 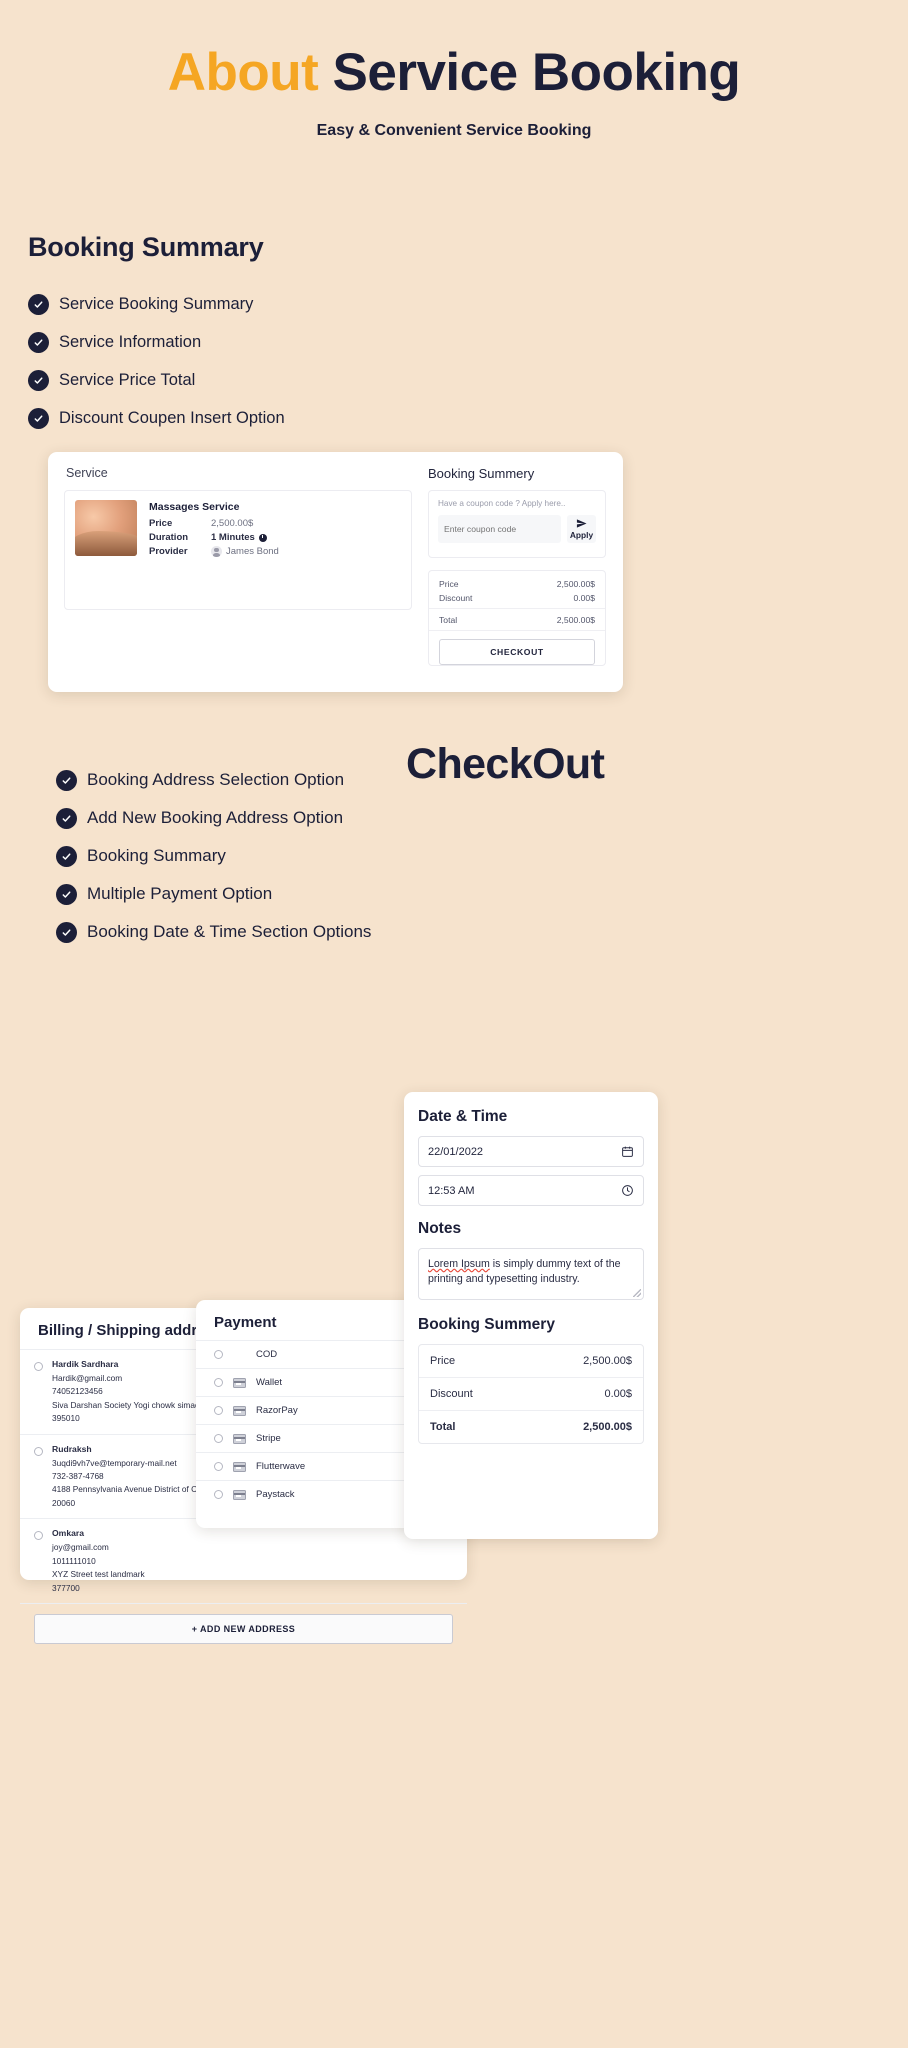 I want to click on date-input: 22/01/2022, so click(x=531, y=1151).